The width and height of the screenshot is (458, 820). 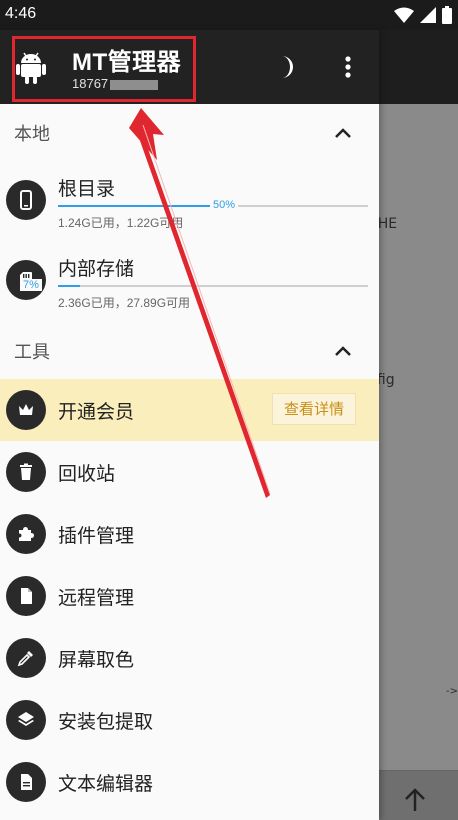 I want to click on tool-item-plugins: 插件管理, so click(x=189, y=534).